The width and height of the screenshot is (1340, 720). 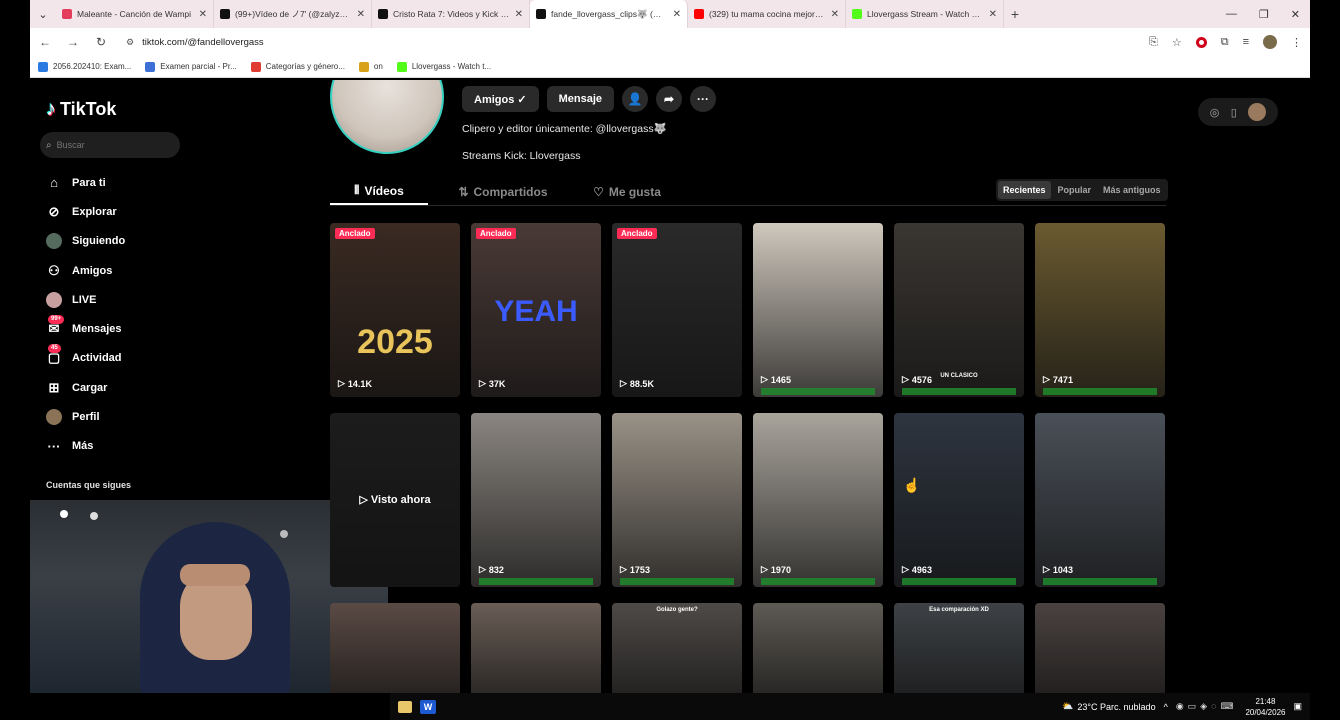 What do you see at coordinates (405, 706) in the screenshot?
I see `file-explorer-icon` at bounding box center [405, 706].